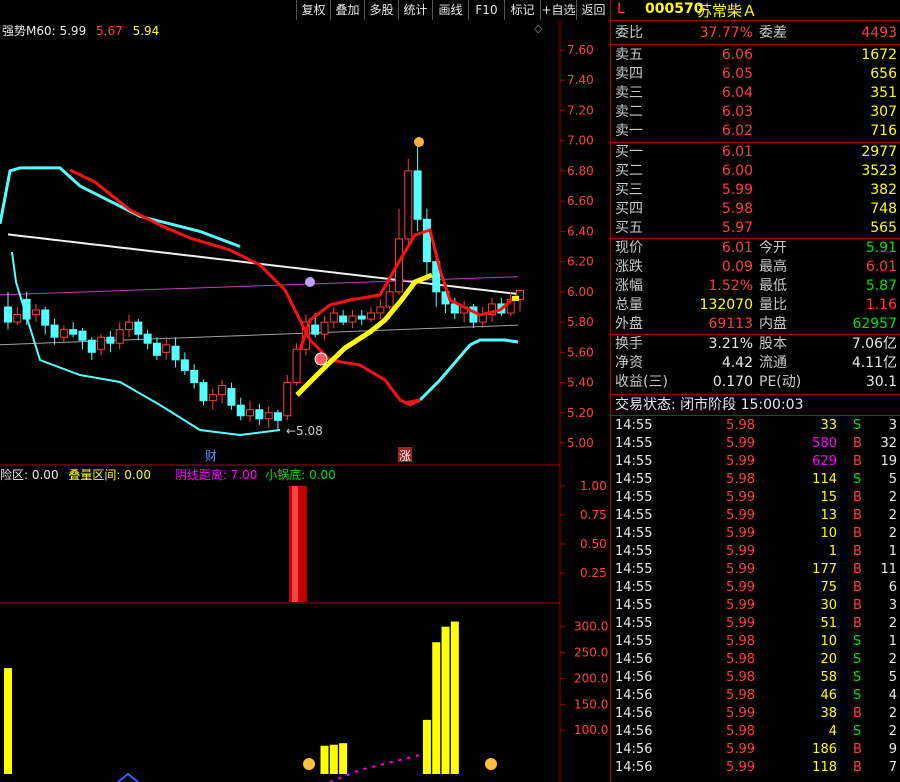  What do you see at coordinates (629, 228) in the screenshot?
I see `bid-label: 买五` at bounding box center [629, 228].